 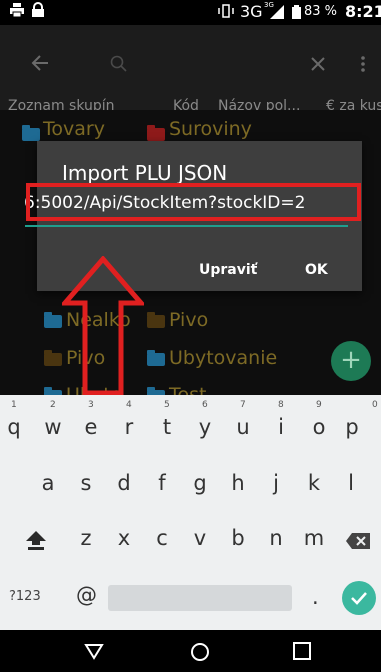 I want to click on group-item: Ubytovanie, so click(x=223, y=358).